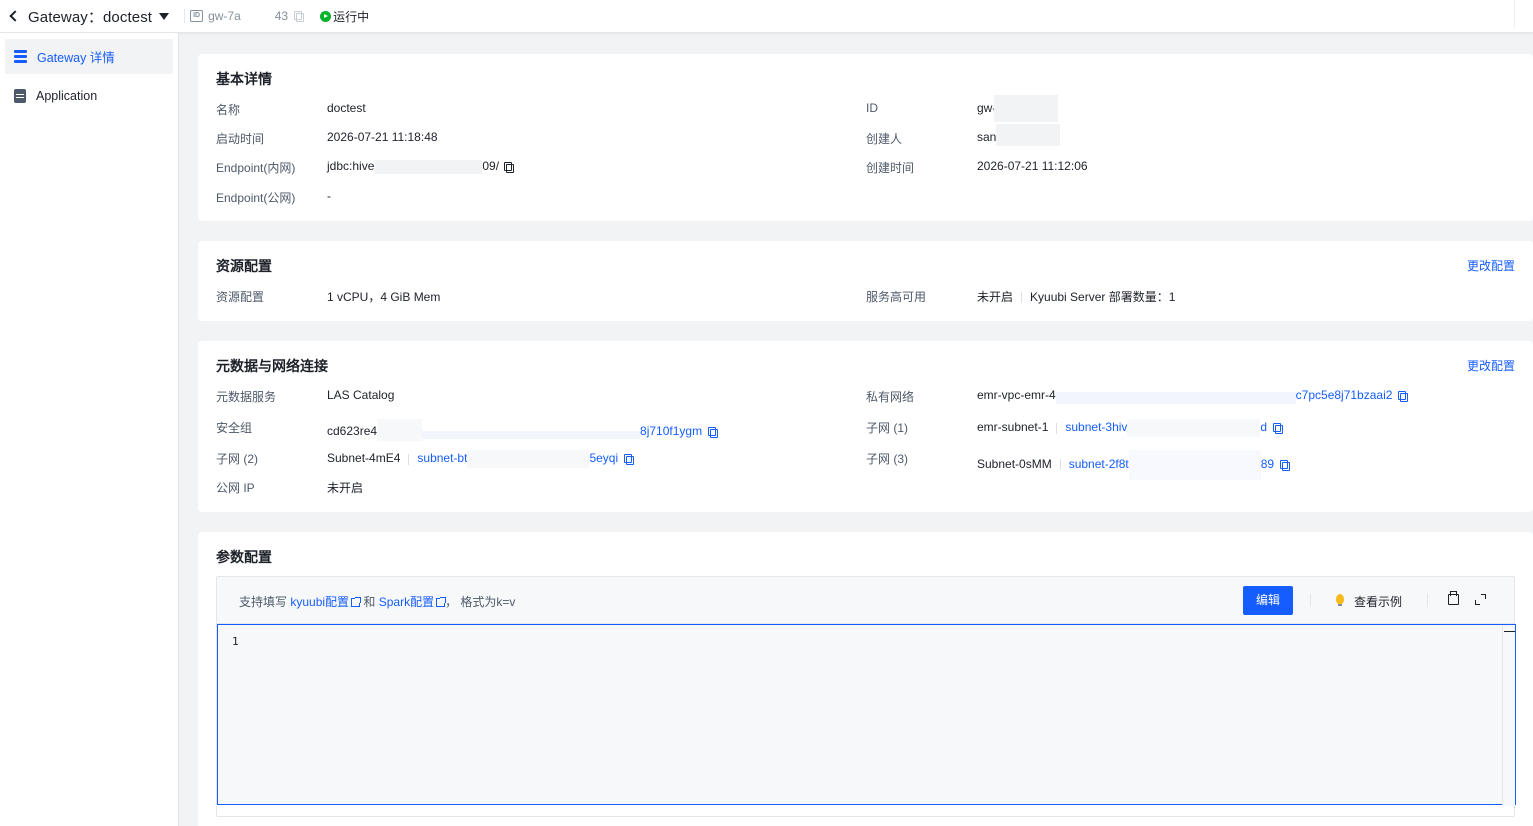 The height and width of the screenshot is (826, 1533). Describe the element at coordinates (766, 16) in the screenshot. I see `page-header: Gateway：doctest ID gw-7a 43 运行中` at that location.